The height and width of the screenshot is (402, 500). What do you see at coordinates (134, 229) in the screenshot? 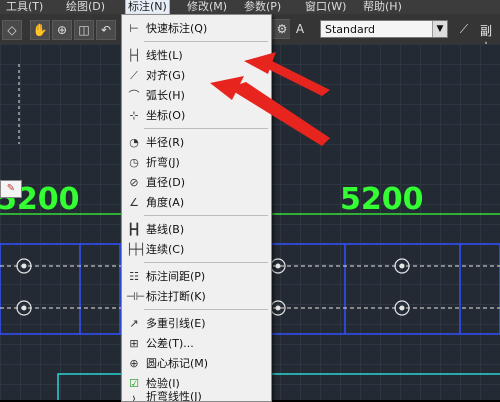
I see `baseline-icon: ┣┫` at bounding box center [134, 229].